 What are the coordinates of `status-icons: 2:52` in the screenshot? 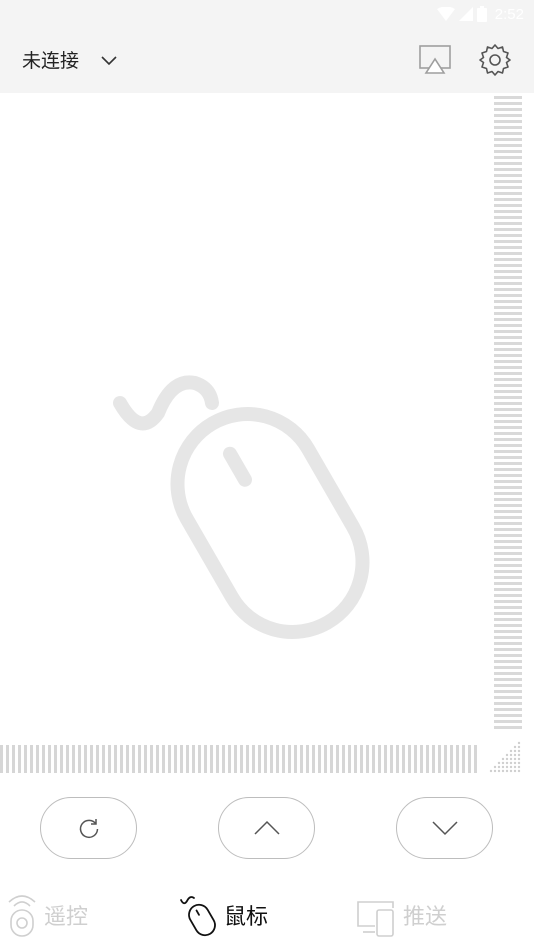 It's located at (480, 14).